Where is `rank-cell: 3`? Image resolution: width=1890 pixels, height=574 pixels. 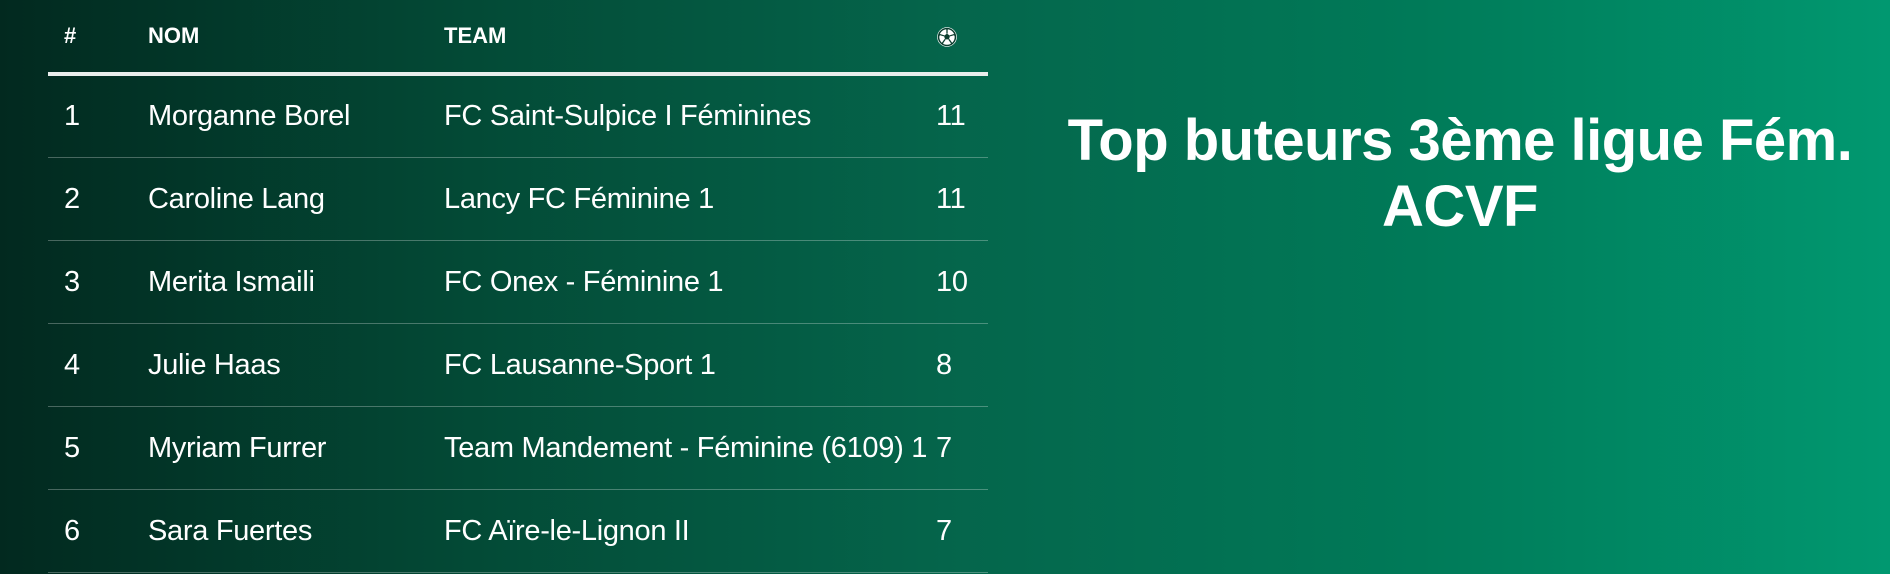 rank-cell: 3 is located at coordinates (90, 282).